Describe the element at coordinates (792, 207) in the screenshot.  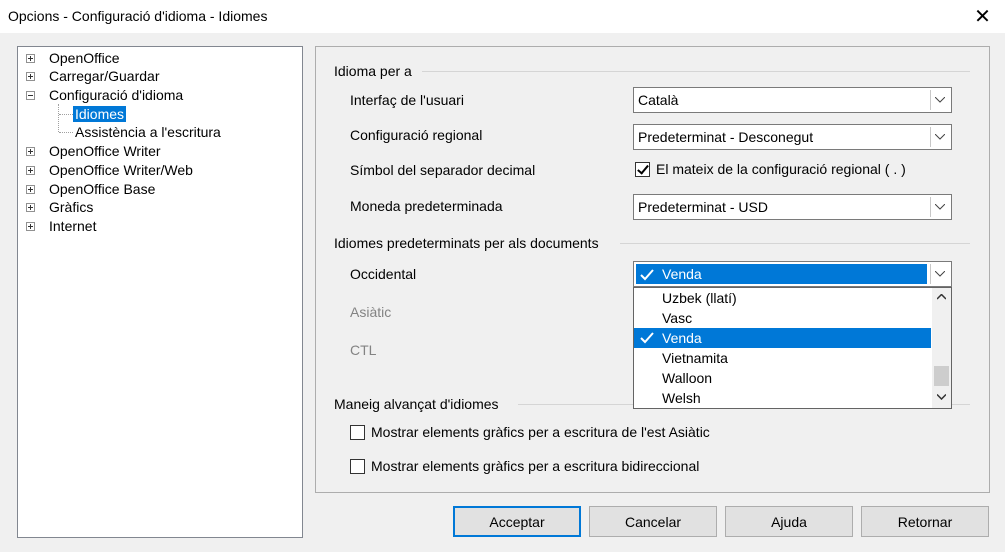
I see `currency-select: Predeterminat - USD` at that location.